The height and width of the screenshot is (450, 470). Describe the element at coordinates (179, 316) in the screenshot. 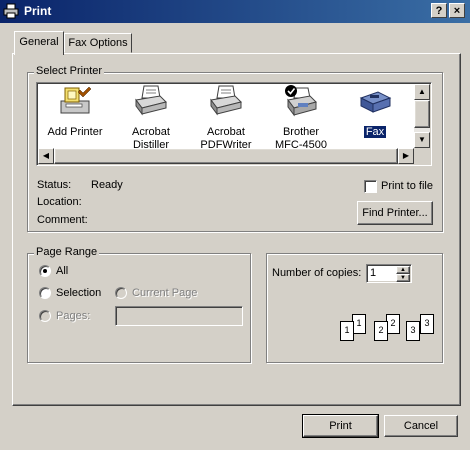

I see `pages-input` at that location.